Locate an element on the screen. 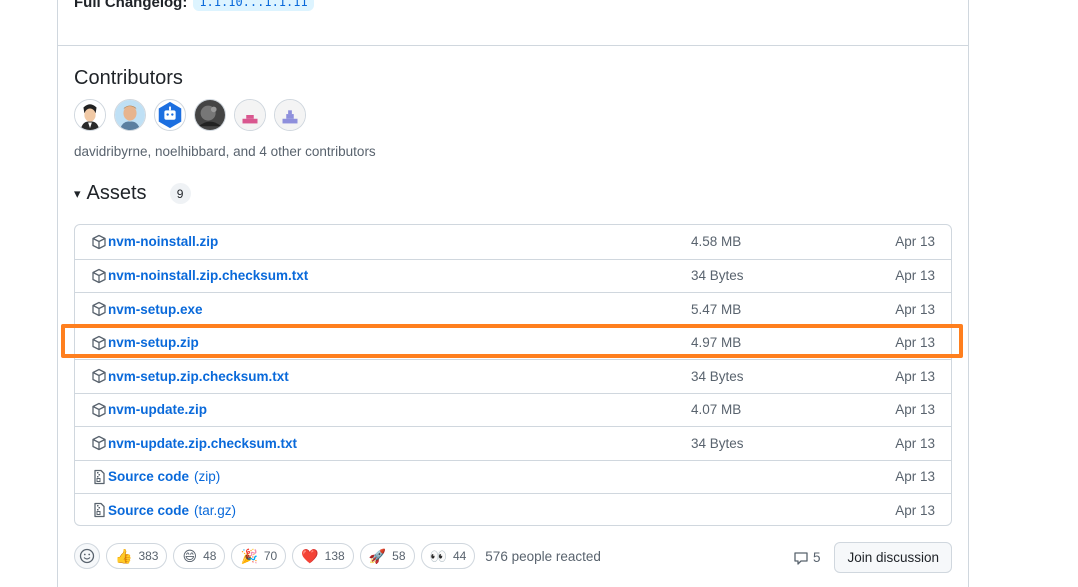 This screenshot has height=587, width=1078. reactions-bar: 👍 383 😄 48 🎉 70 ❤️ 138 🚀 58 👀 44 576 people reacted is located at coordinates (337, 556).